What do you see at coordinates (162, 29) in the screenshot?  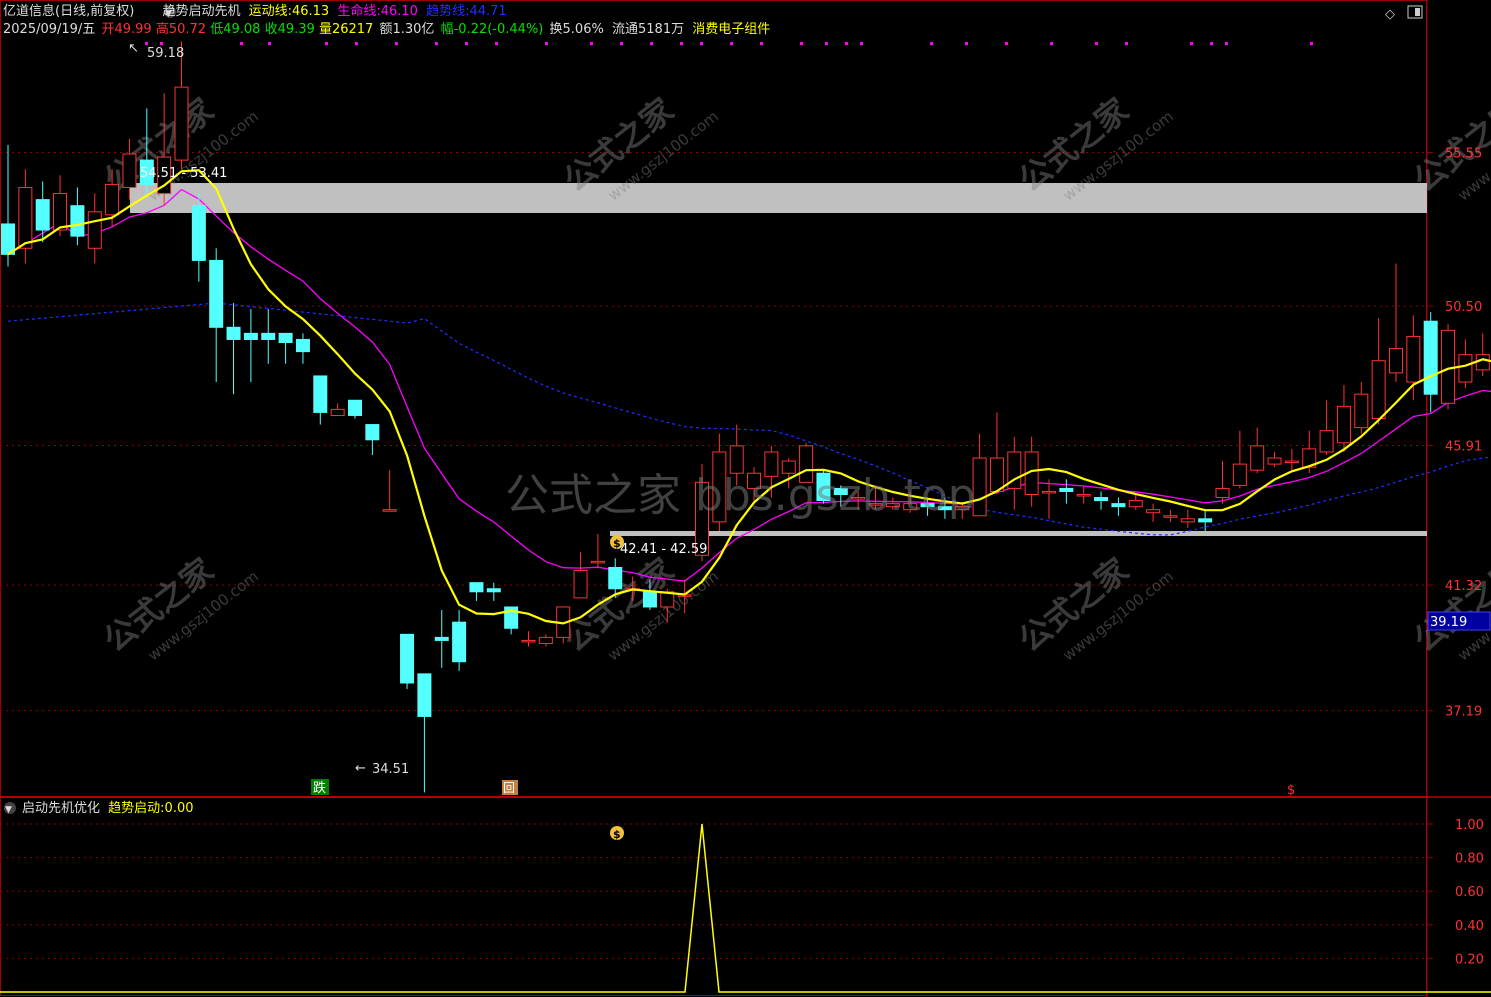 I see `high-label: 高` at bounding box center [162, 29].